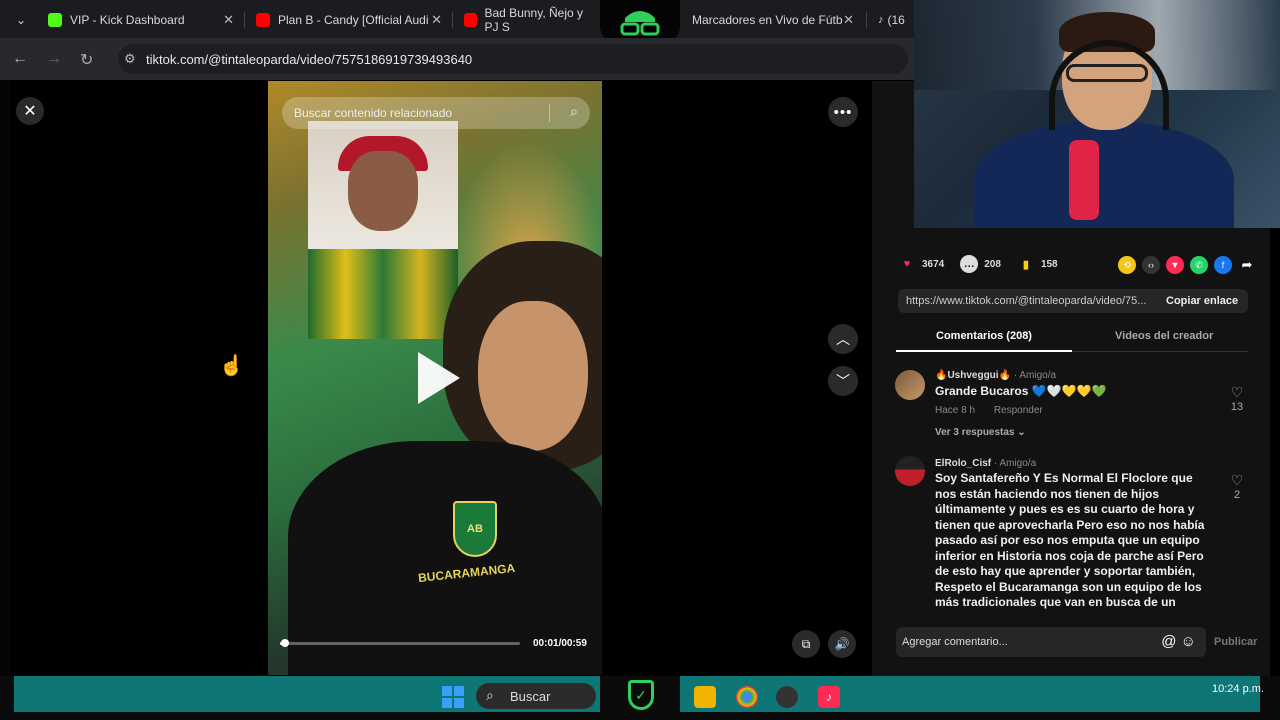 The width and height of the screenshot is (1280, 720). I want to click on tab-kick: VIP - Kick Dashboard ✕, so click(140, 20).